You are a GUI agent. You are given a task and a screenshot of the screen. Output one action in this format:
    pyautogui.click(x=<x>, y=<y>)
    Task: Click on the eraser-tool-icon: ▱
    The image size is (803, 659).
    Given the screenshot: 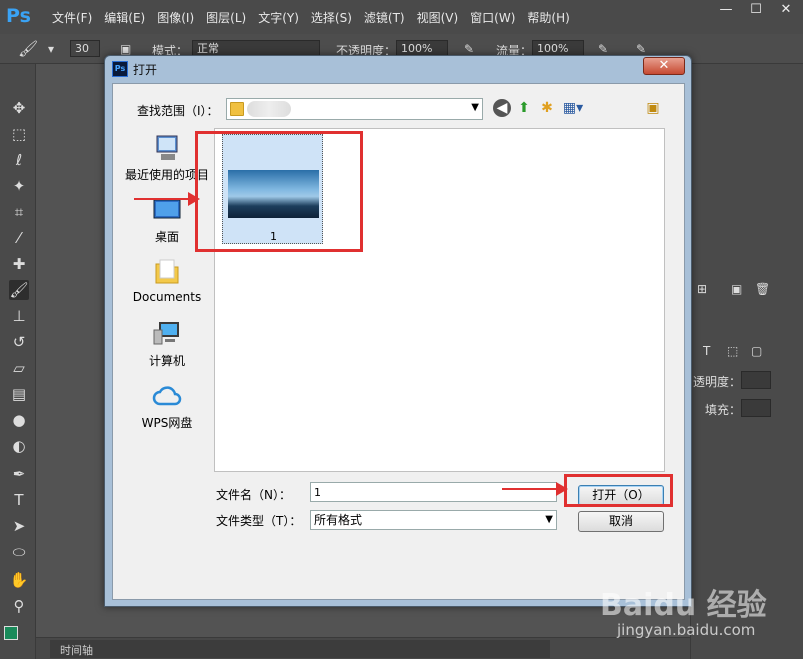 What is the action you would take?
    pyautogui.click(x=19, y=368)
    